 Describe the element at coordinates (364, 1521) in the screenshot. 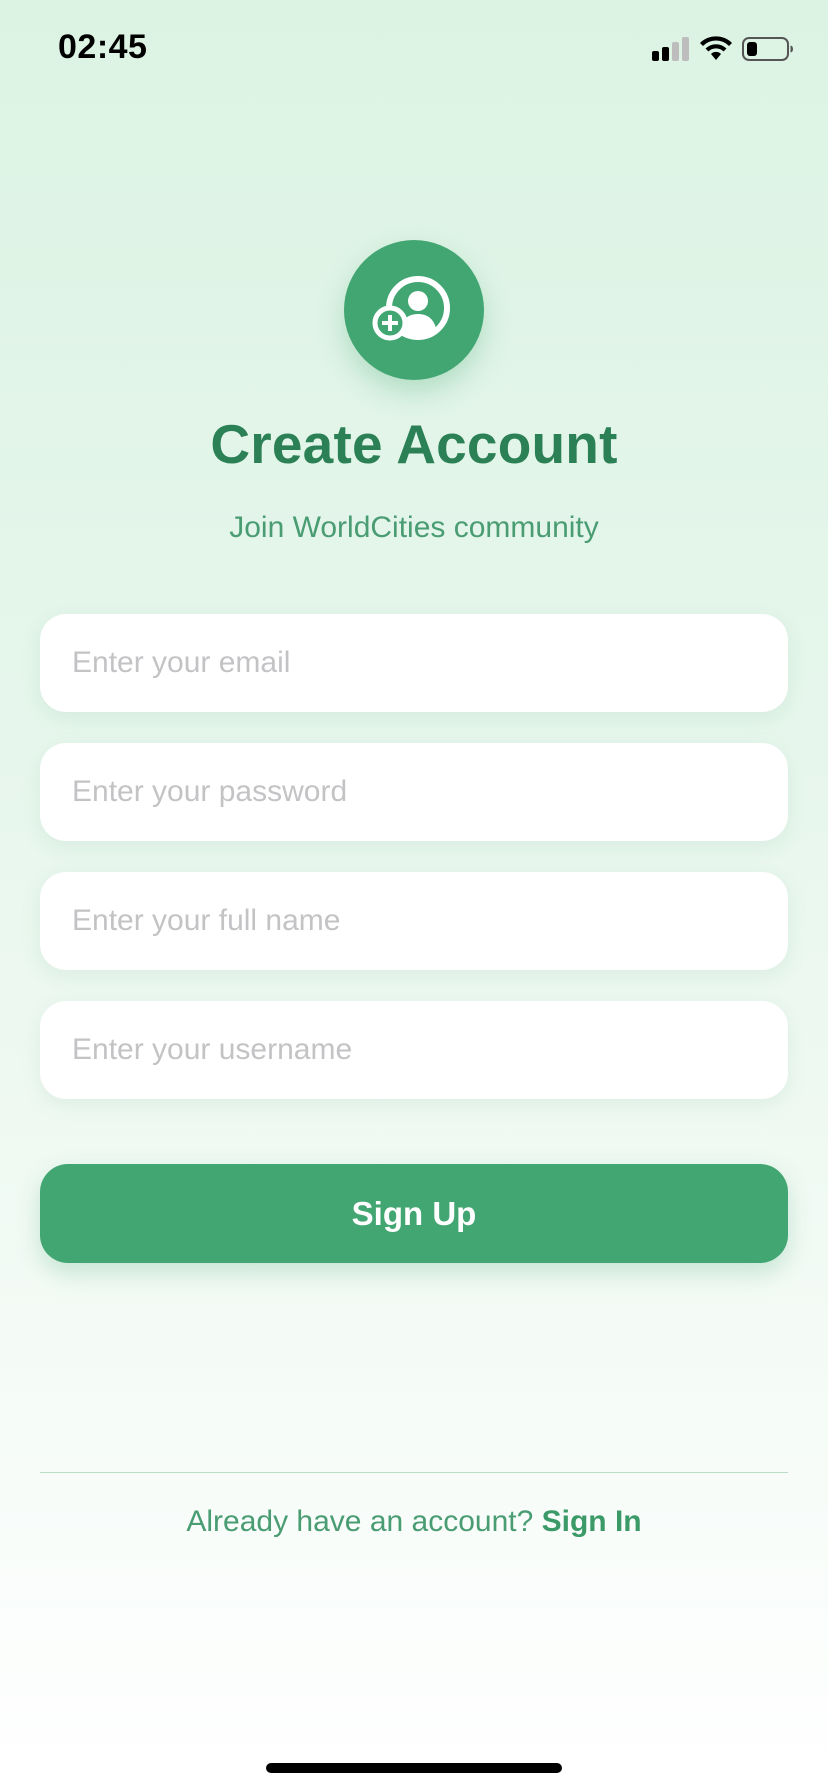

I see `sign-in-prompt-text: Already have an account?` at that location.